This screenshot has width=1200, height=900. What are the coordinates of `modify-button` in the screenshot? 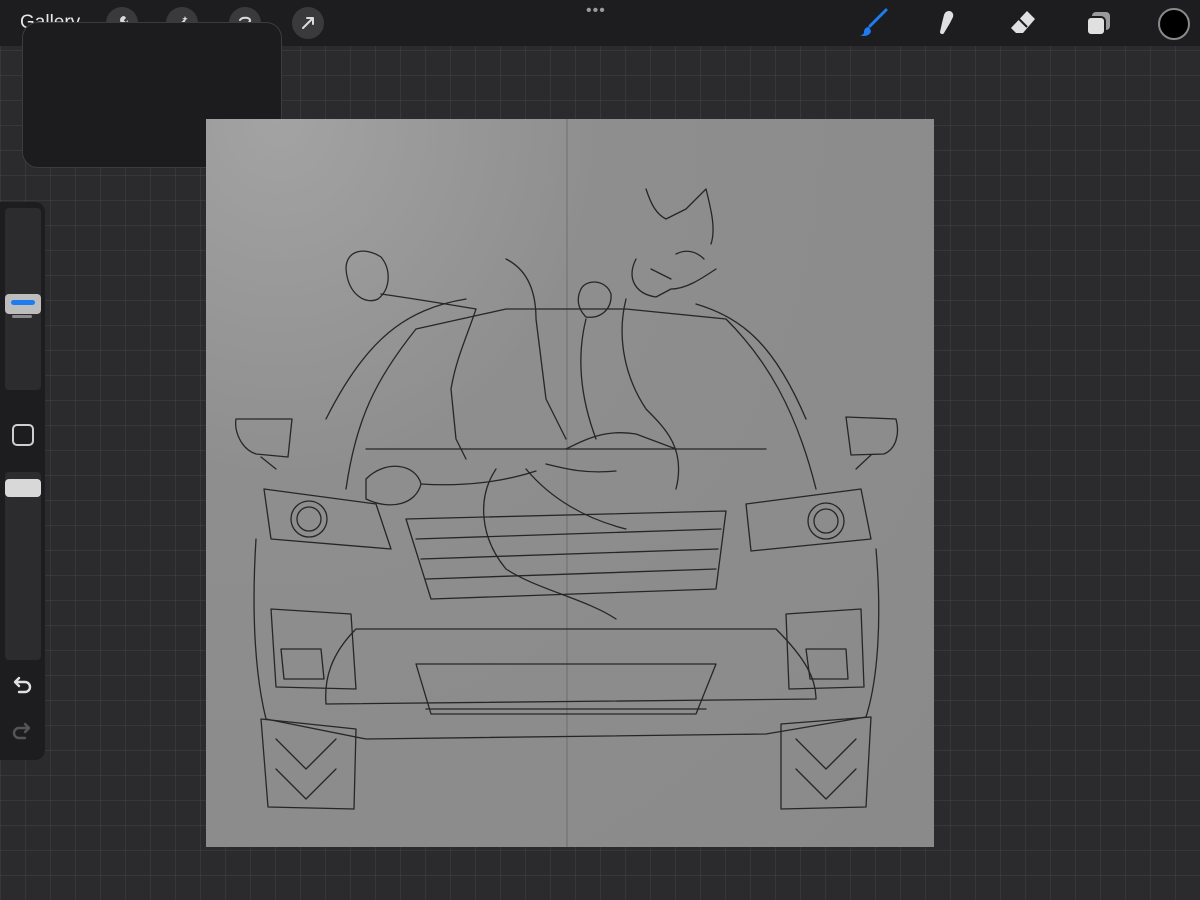 It's located at (23, 435).